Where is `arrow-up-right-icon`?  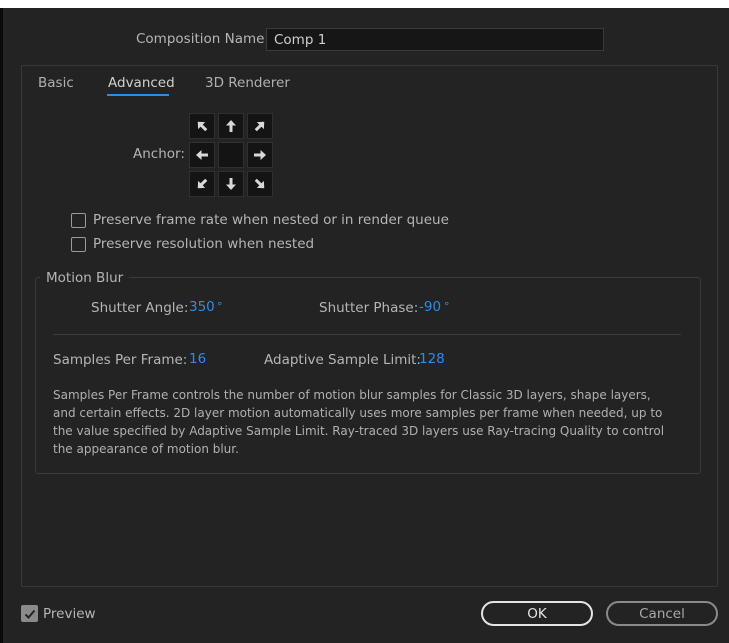
arrow-up-right-icon is located at coordinates (259, 126).